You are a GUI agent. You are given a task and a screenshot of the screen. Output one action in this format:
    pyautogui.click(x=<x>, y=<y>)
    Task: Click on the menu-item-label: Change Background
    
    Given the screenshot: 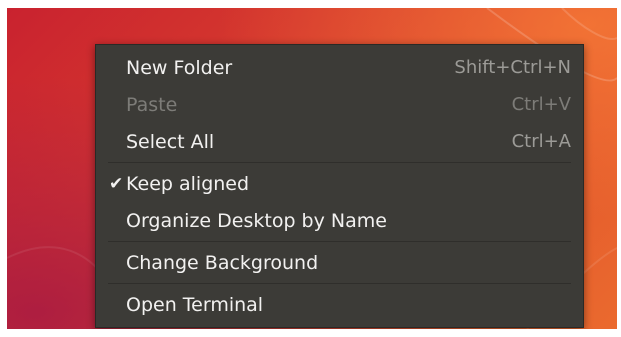 What is the action you would take?
    pyautogui.click(x=222, y=262)
    